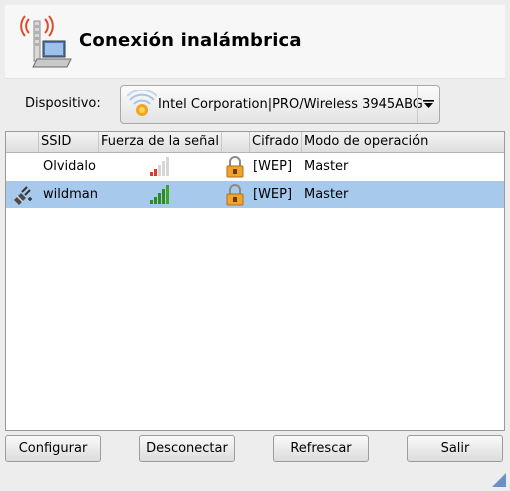 This screenshot has width=510, height=491. I want to click on refrescar-button: Refrescar, so click(321, 448).